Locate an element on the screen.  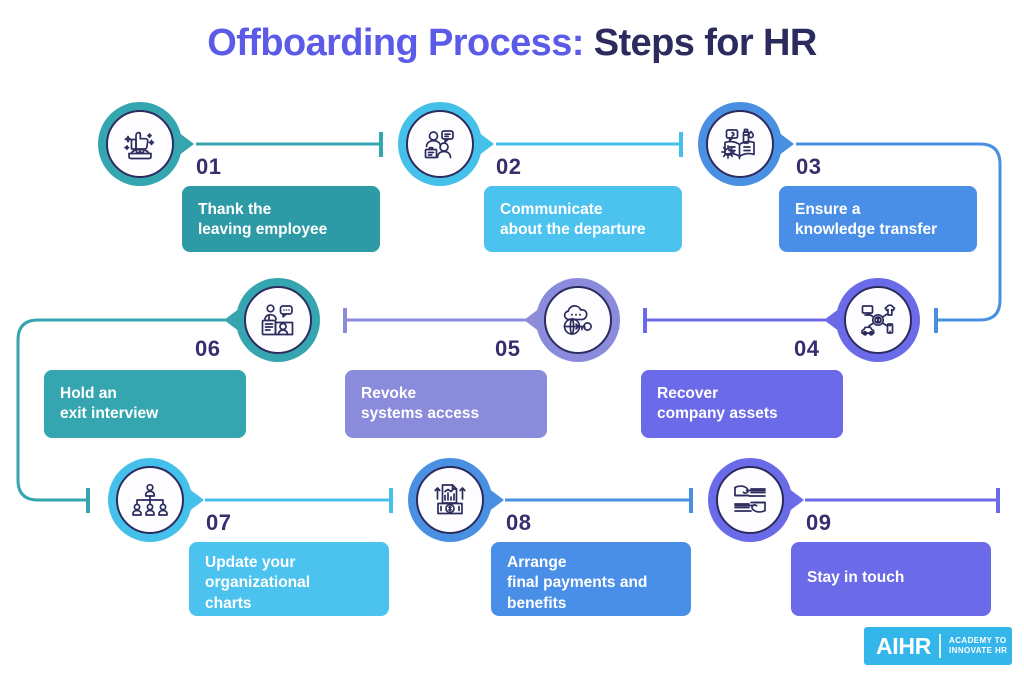
aihr-logo: AIHR ACADEMY TO INNOVATE HR is located at coordinates (938, 646).